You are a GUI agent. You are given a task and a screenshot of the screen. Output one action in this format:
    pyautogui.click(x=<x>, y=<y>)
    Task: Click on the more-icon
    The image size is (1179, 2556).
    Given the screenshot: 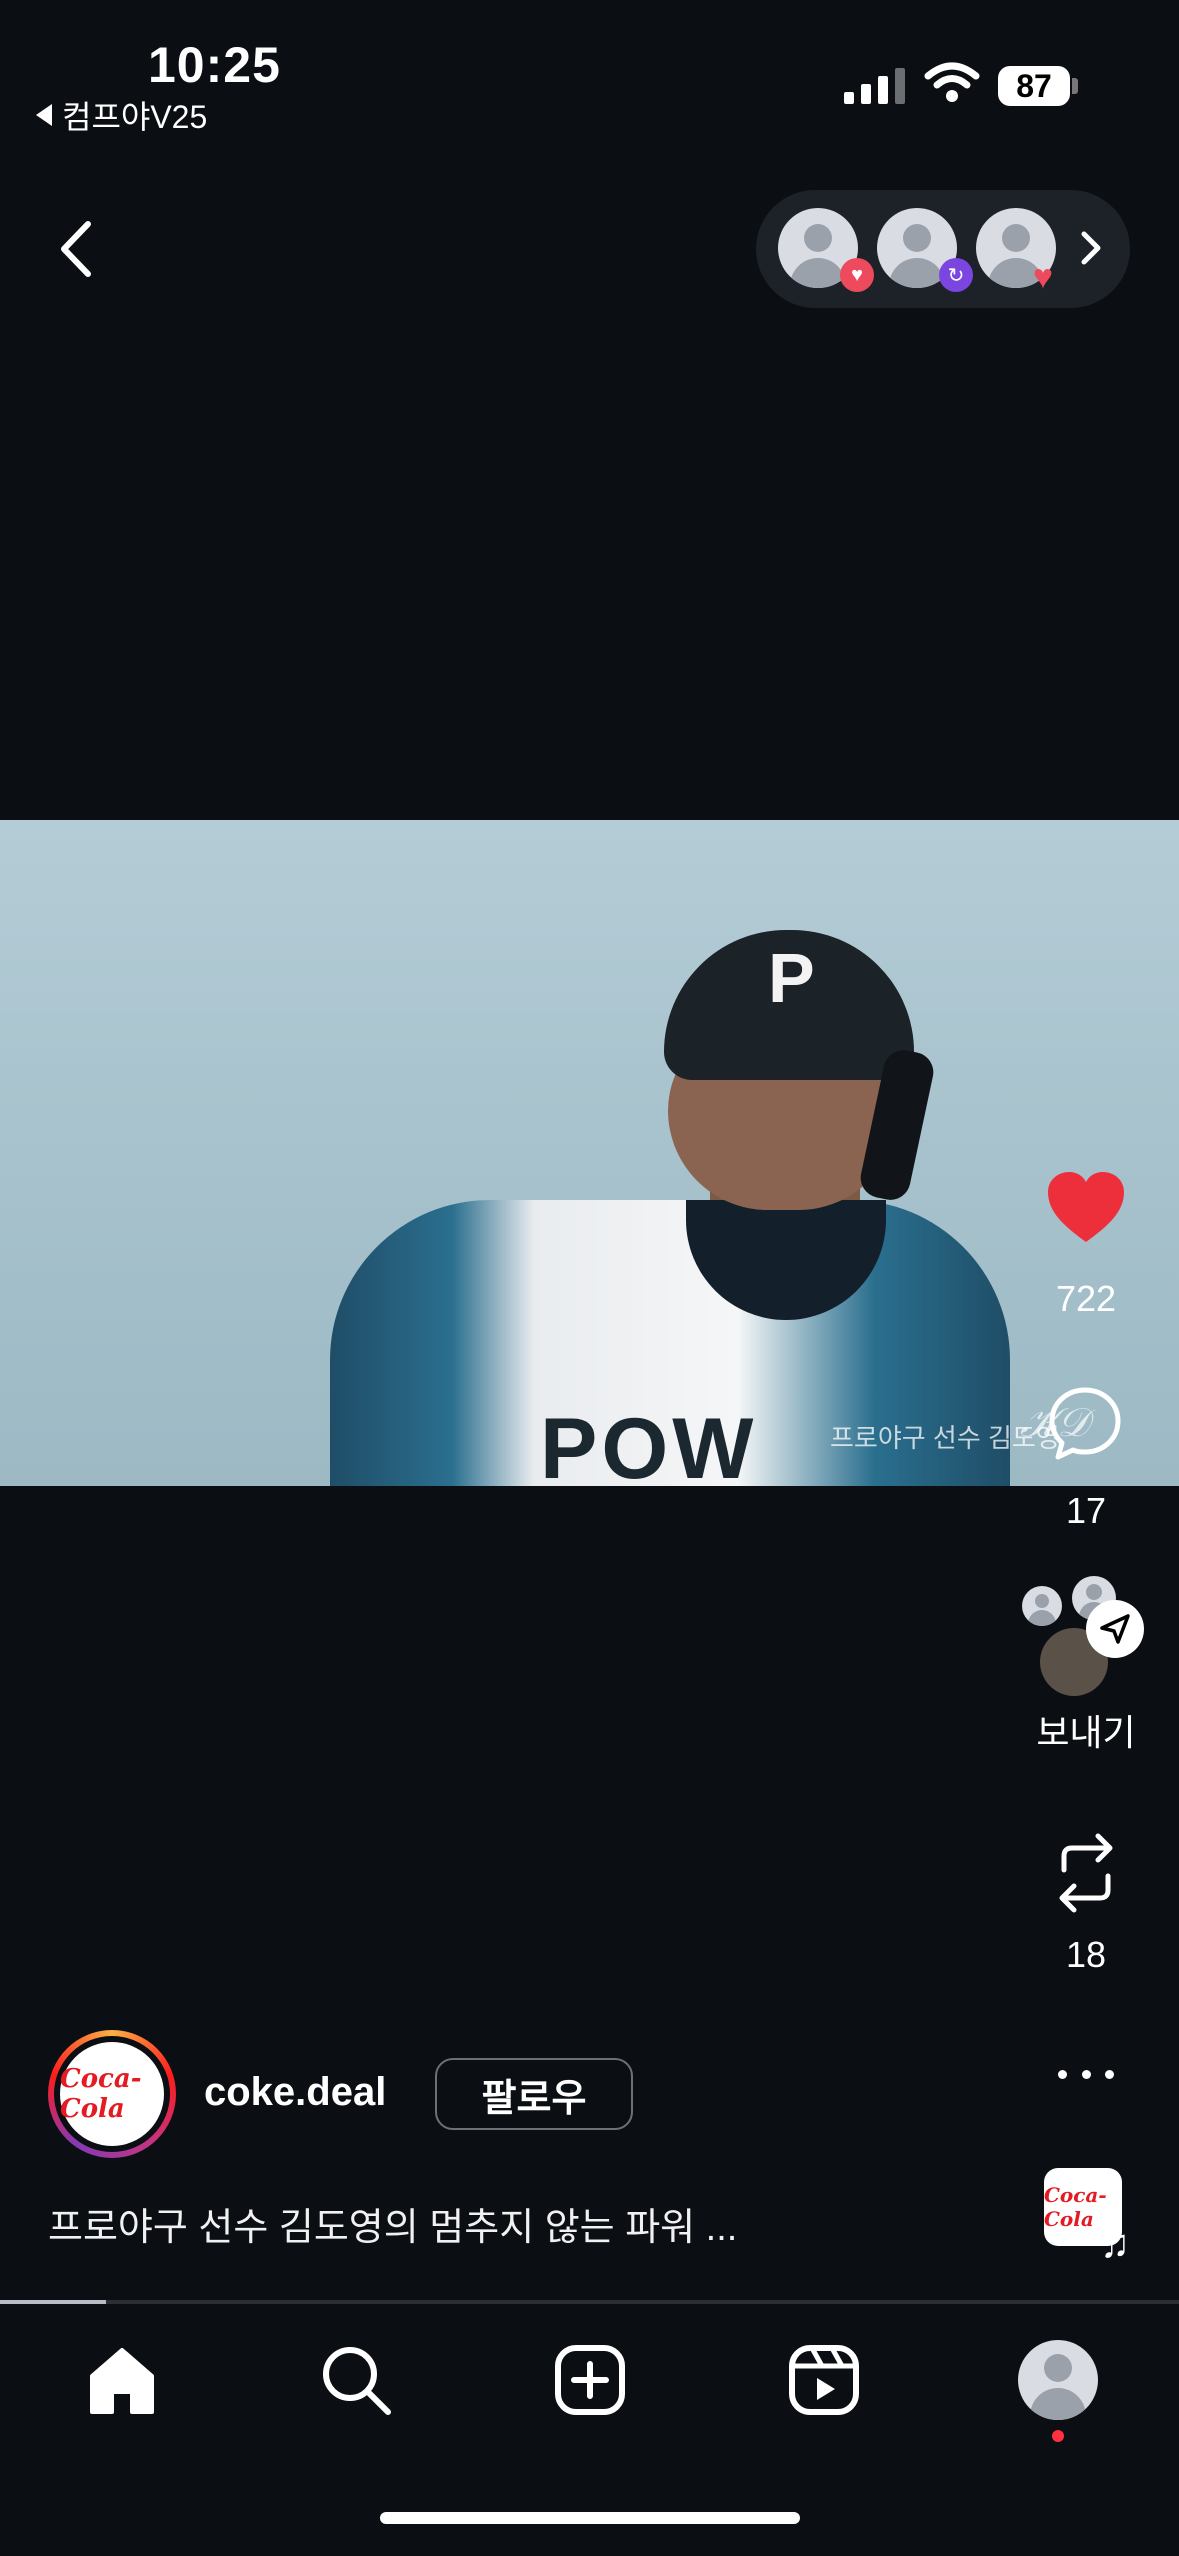 What is the action you would take?
    pyautogui.click(x=1086, y=2077)
    